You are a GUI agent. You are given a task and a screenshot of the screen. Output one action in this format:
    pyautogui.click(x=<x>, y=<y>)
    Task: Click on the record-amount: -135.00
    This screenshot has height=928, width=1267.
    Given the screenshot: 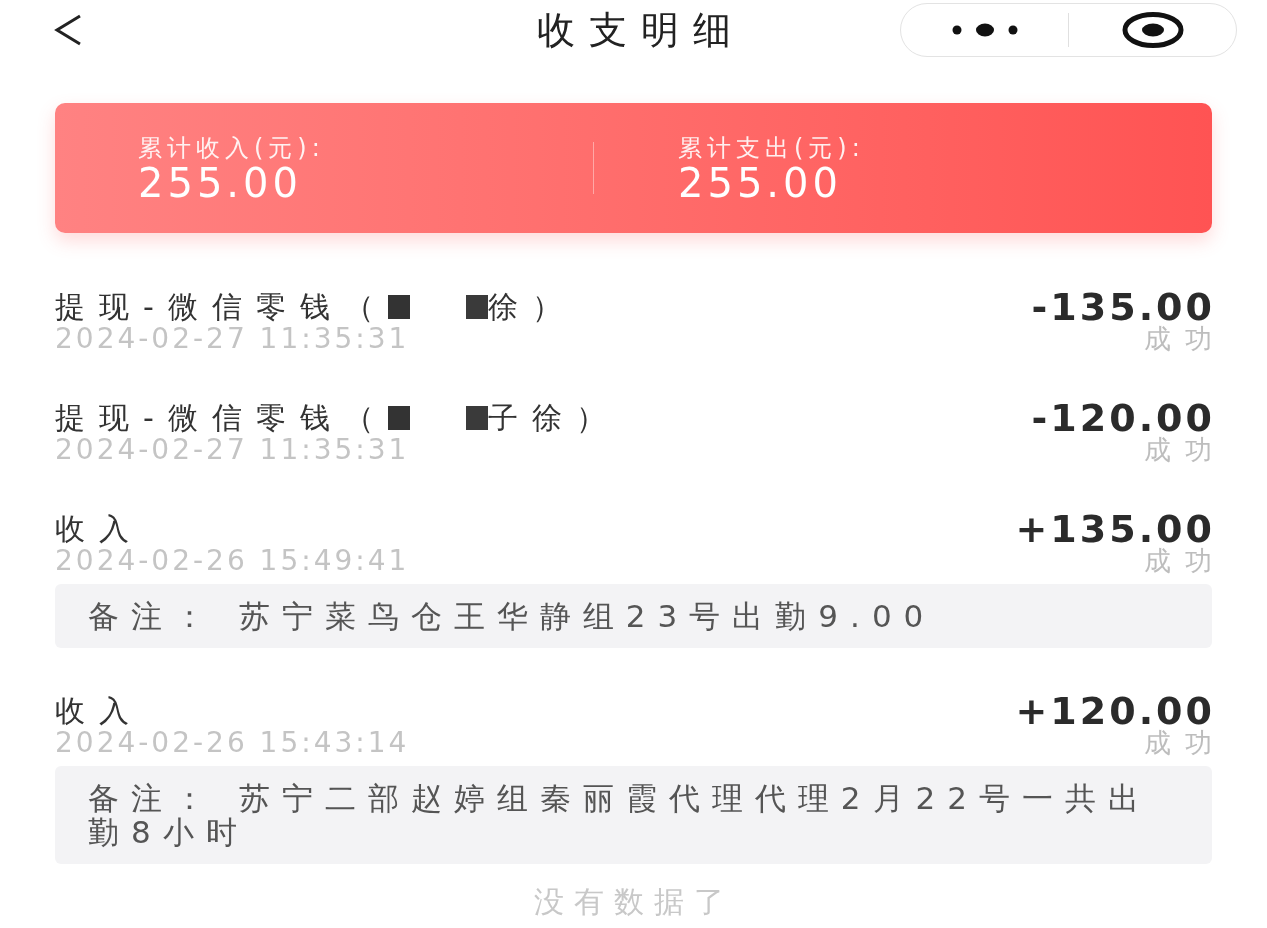 What is the action you would take?
    pyautogui.click(x=1123, y=307)
    